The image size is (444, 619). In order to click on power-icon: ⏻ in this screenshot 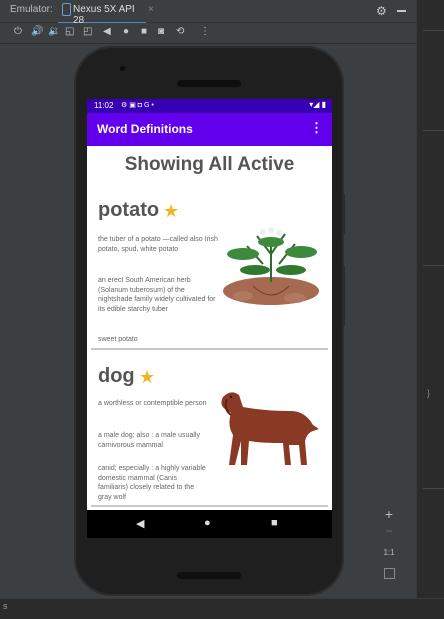, I will do `click(18, 31)`.